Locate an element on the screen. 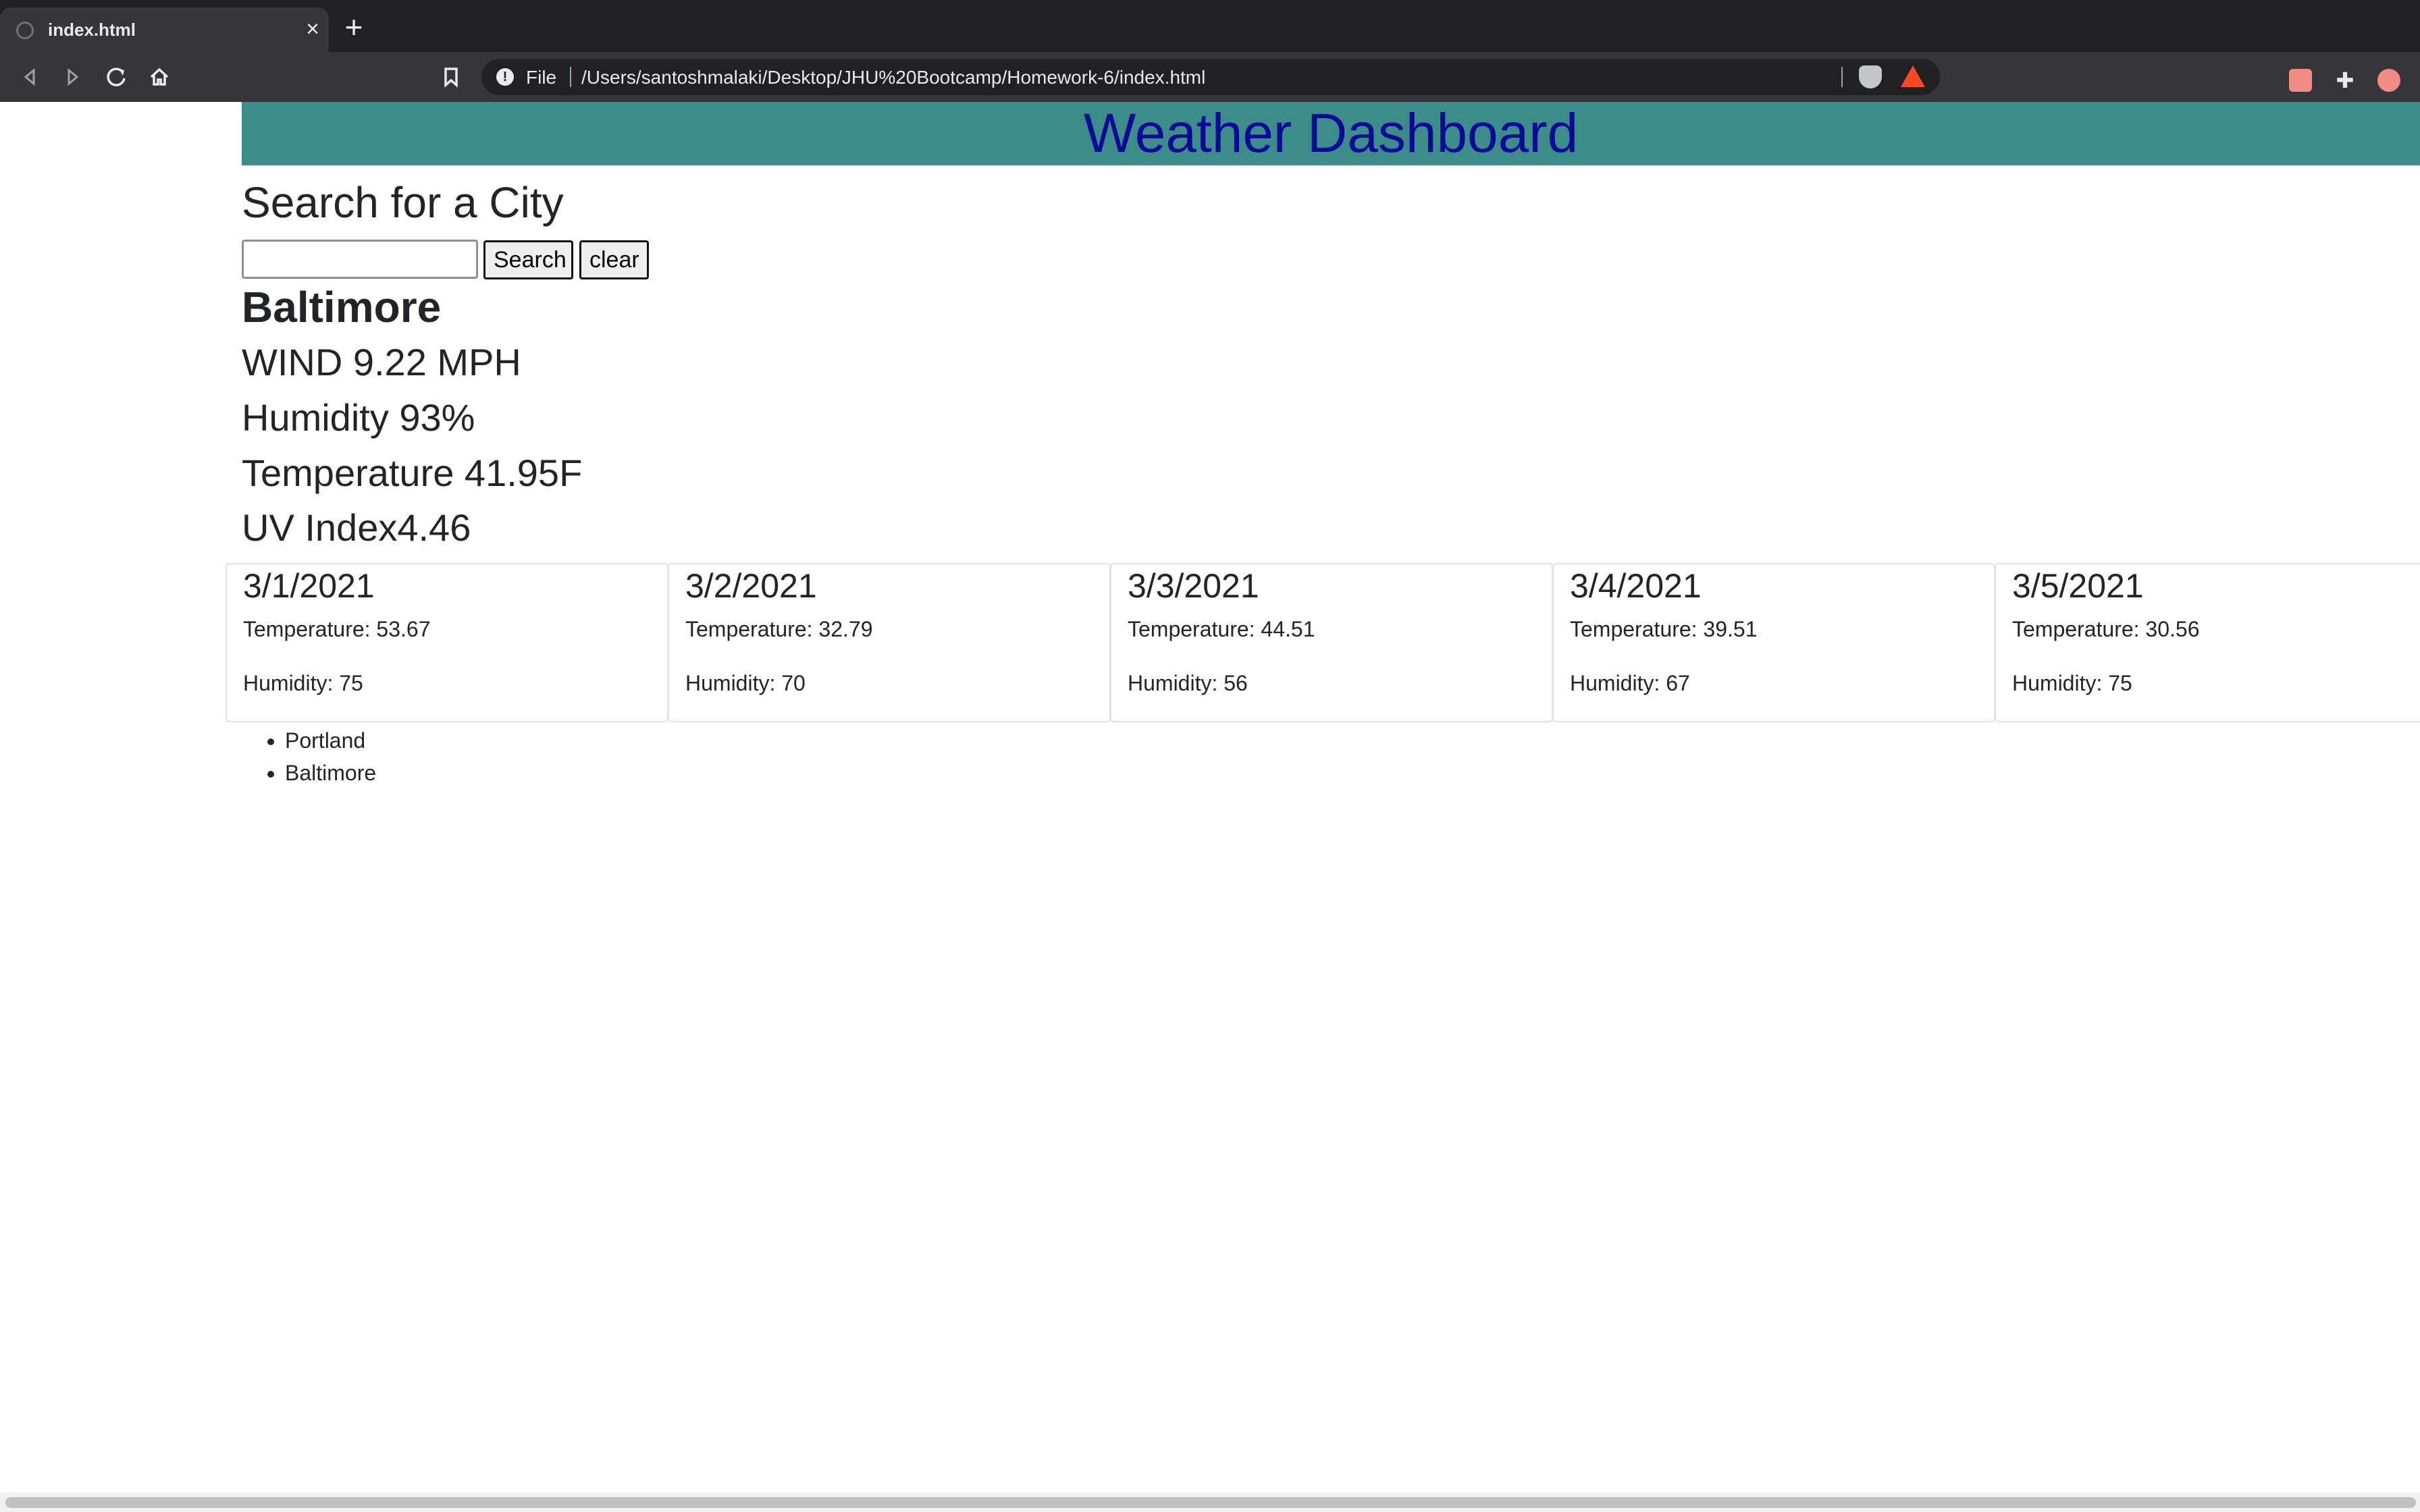 This screenshot has height=1512, width=2420. new-tab-button: + is located at coordinates (354, 27).